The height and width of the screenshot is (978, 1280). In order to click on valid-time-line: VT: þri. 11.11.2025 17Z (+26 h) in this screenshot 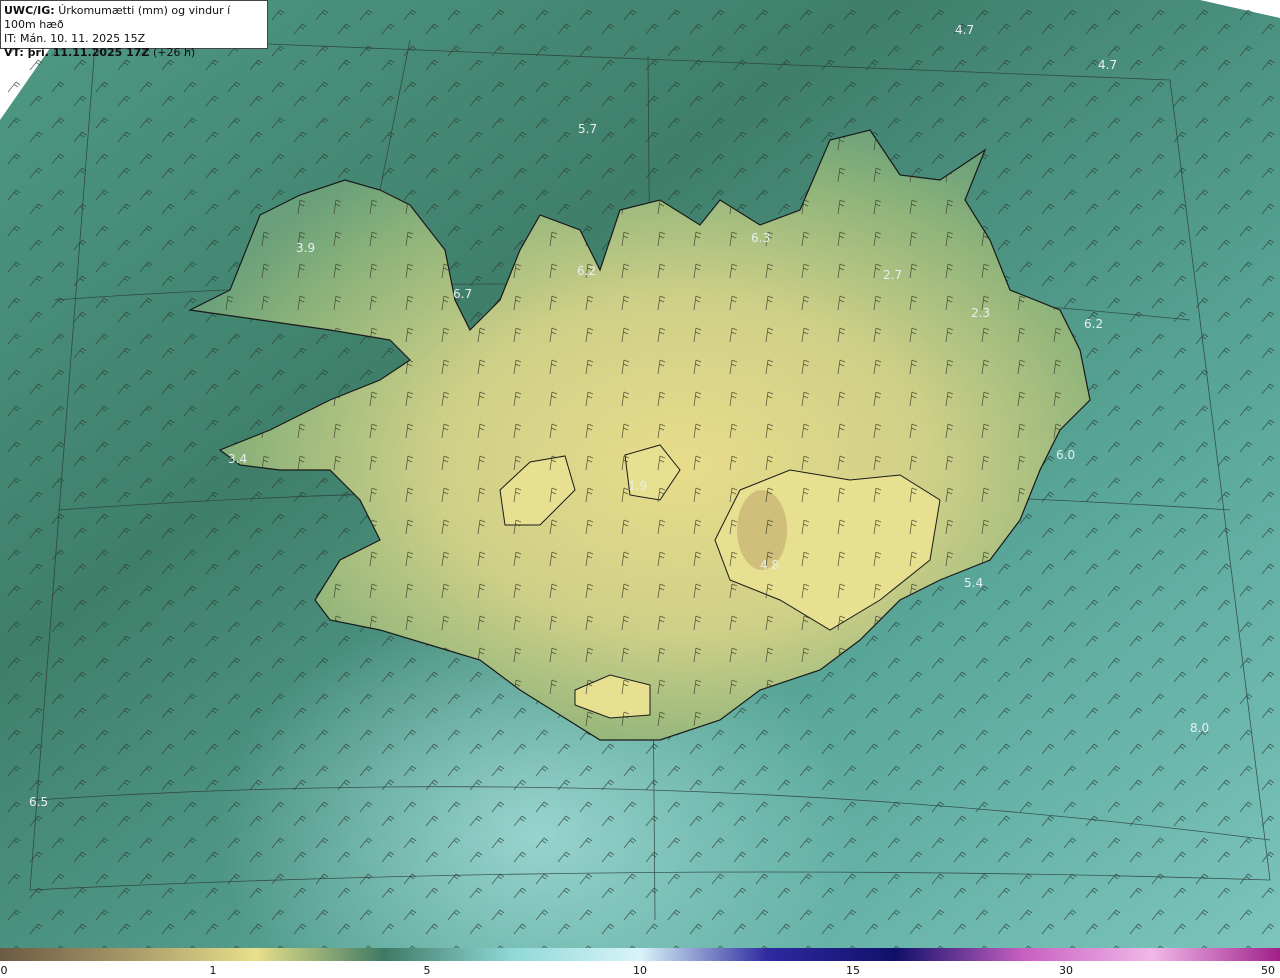, I will do `click(134, 53)`.